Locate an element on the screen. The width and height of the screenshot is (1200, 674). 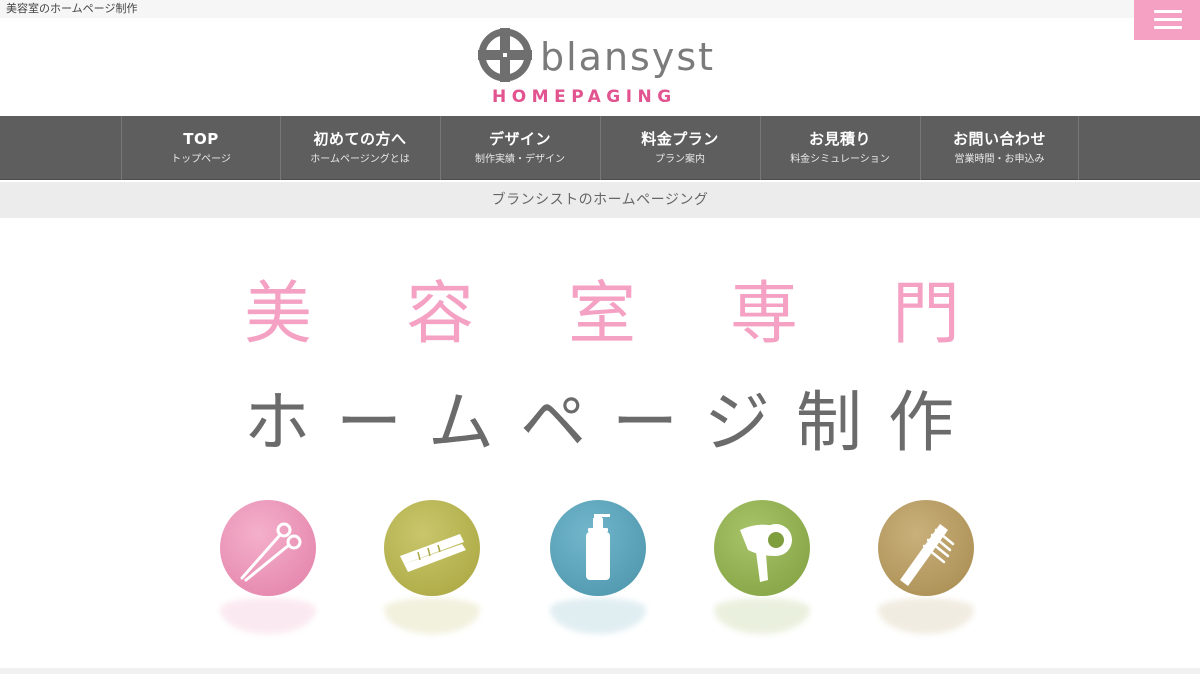
comb-icon is located at coordinates (926, 548).